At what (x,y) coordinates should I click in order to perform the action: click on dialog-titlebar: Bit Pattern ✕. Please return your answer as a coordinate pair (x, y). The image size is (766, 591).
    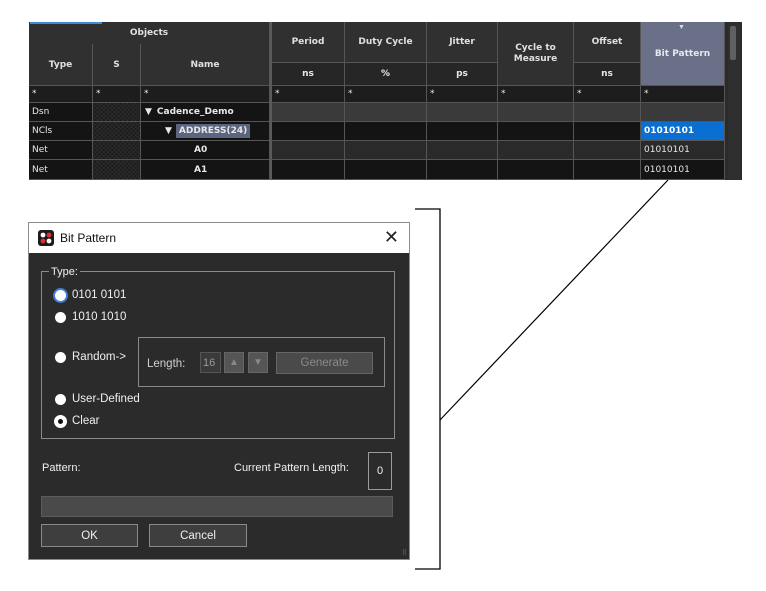
    Looking at the image, I should click on (219, 238).